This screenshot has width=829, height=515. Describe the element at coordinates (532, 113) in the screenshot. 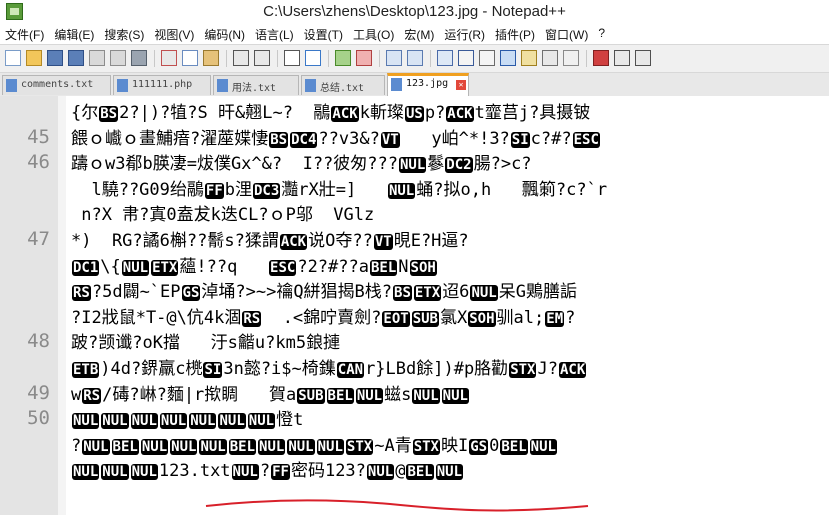

I see `code-text: t韲莒j?具摄铍` at that location.